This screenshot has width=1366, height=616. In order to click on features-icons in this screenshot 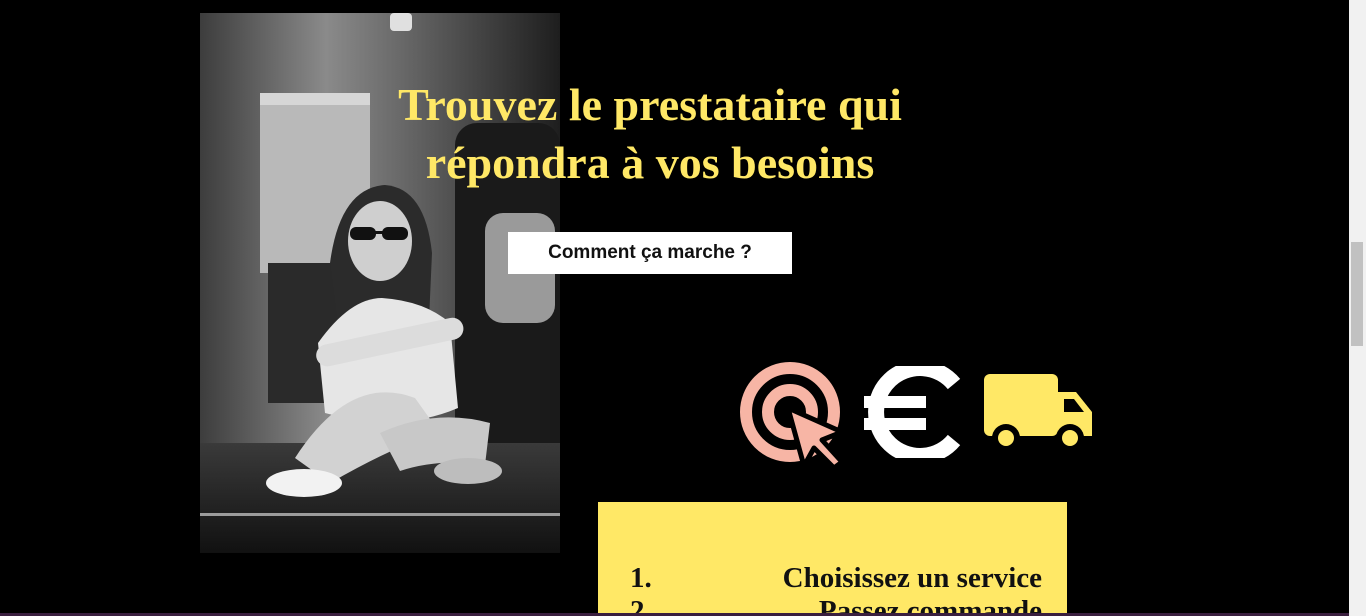, I will do `click(918, 417)`.